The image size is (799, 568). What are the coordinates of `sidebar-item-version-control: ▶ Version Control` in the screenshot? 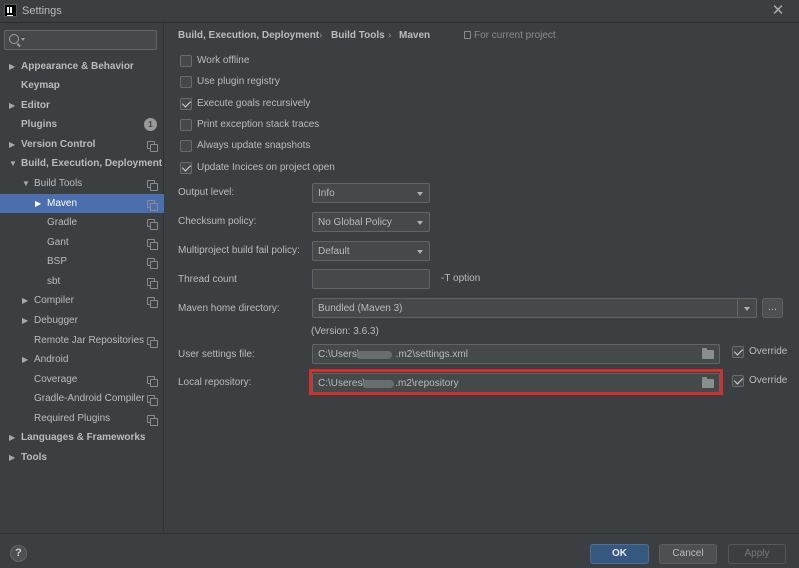 It's located at (82, 144).